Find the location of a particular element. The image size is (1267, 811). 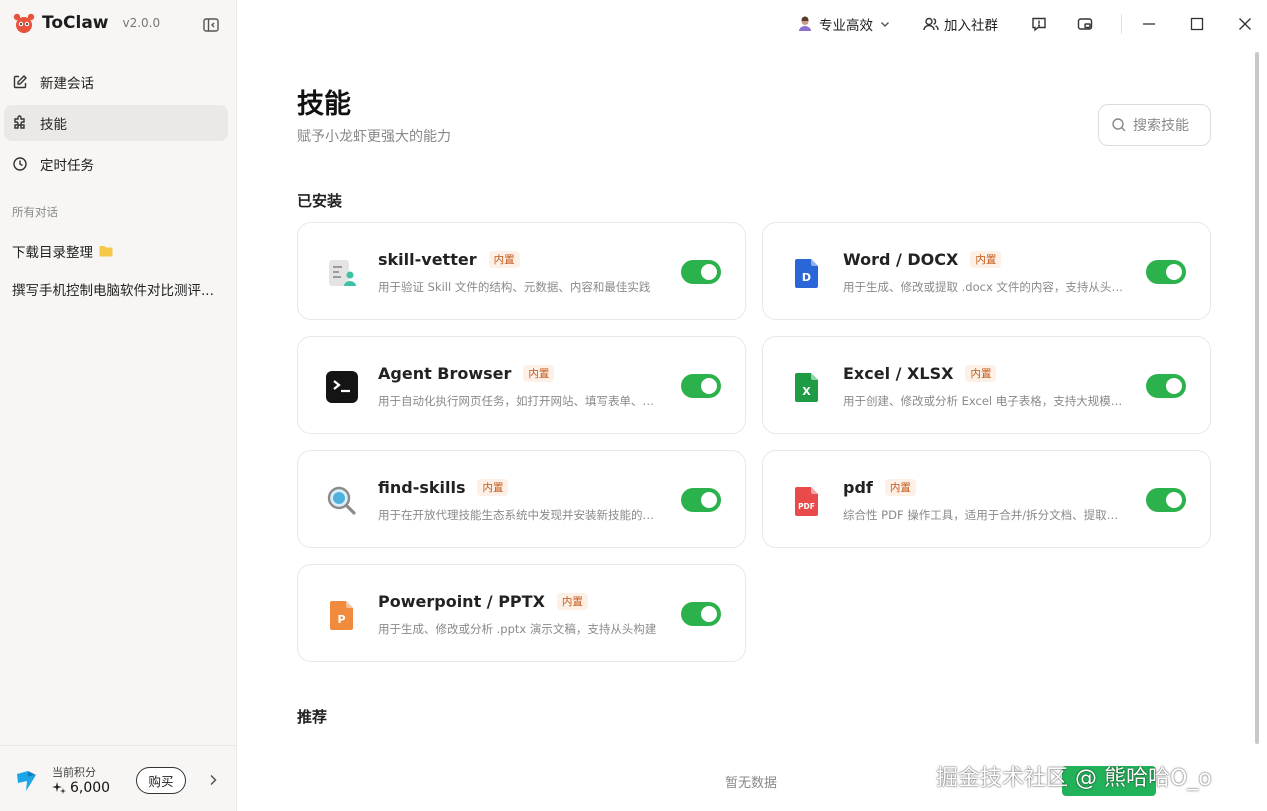

search-skills-input: 搜索技能 is located at coordinates (1154, 125).